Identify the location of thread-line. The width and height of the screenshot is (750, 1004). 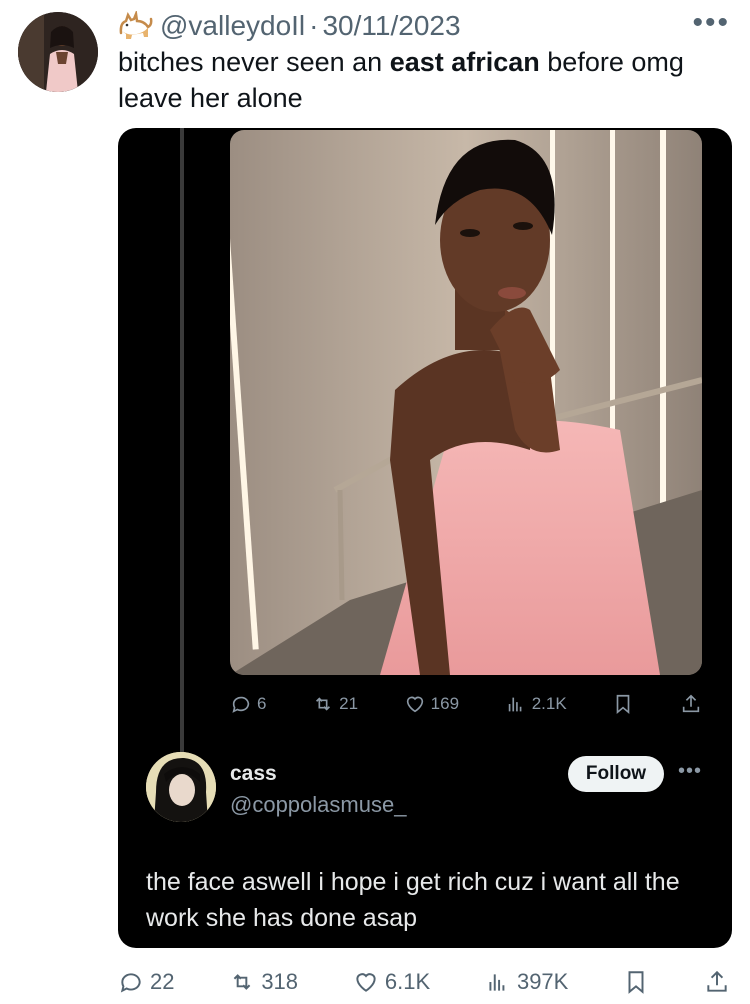
(182, 448).